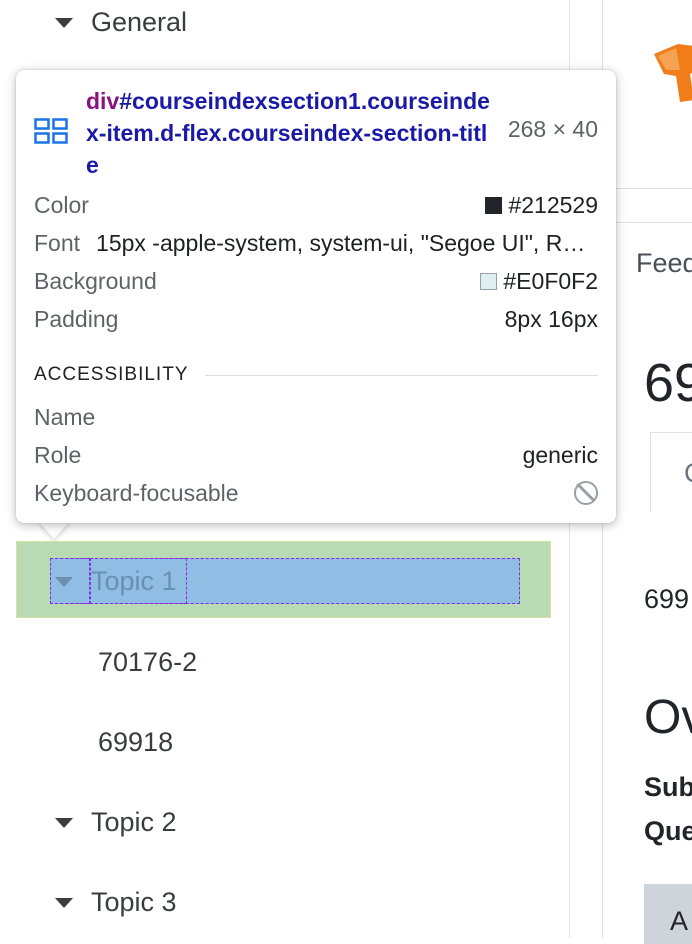 The image size is (692, 944). I want to click on property-label: Padding, so click(76, 318).